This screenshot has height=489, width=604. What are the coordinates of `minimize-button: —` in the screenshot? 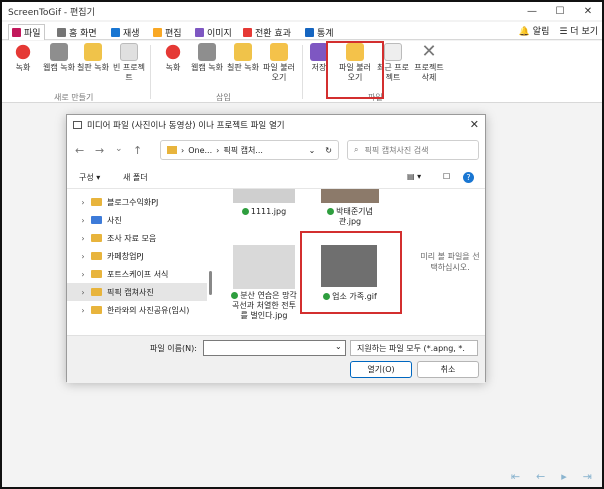 It's located at (532, 11).